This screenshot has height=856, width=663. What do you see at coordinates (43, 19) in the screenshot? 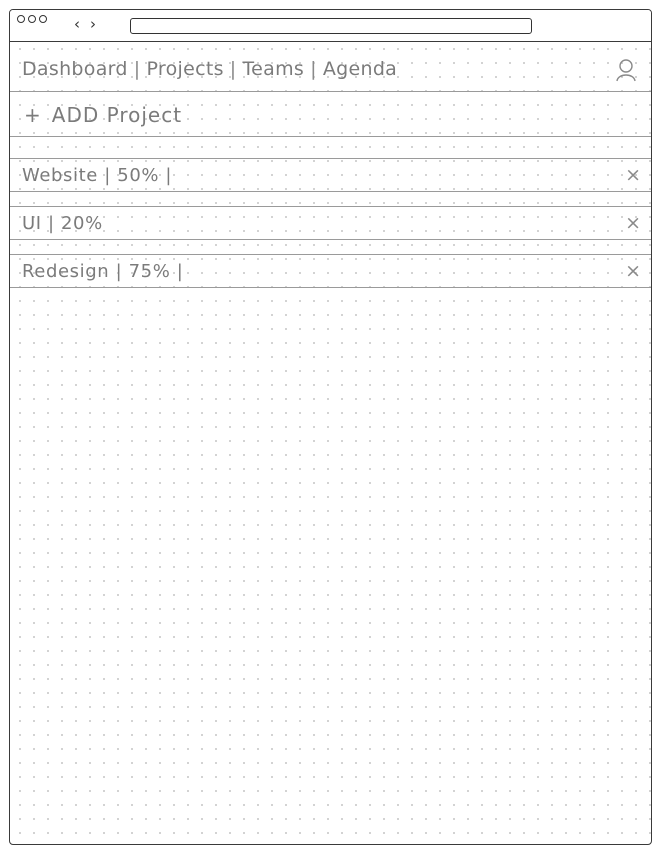
I see `maximize-window-dot` at bounding box center [43, 19].